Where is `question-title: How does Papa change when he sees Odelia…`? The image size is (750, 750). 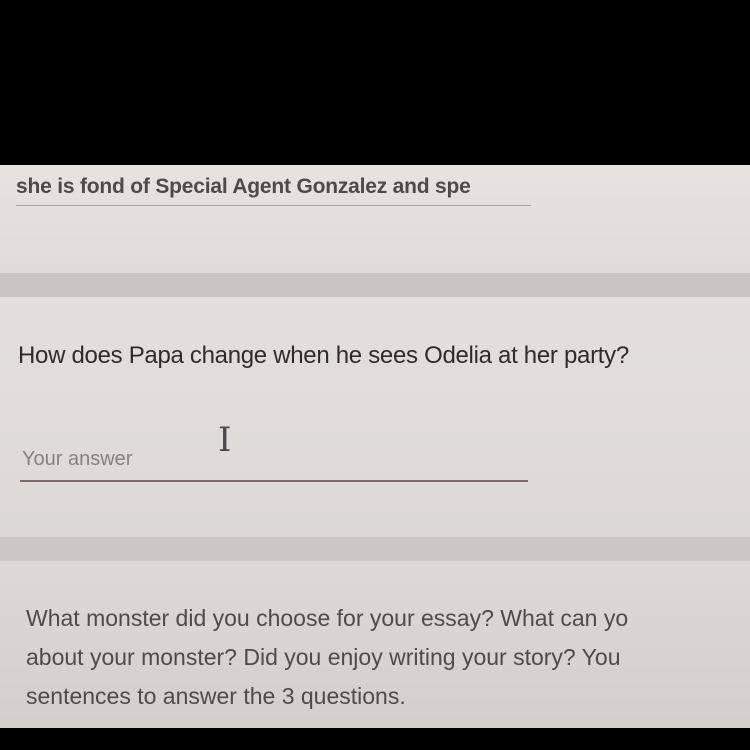 question-title: How does Papa change when he sees Odelia… is located at coordinates (323, 355).